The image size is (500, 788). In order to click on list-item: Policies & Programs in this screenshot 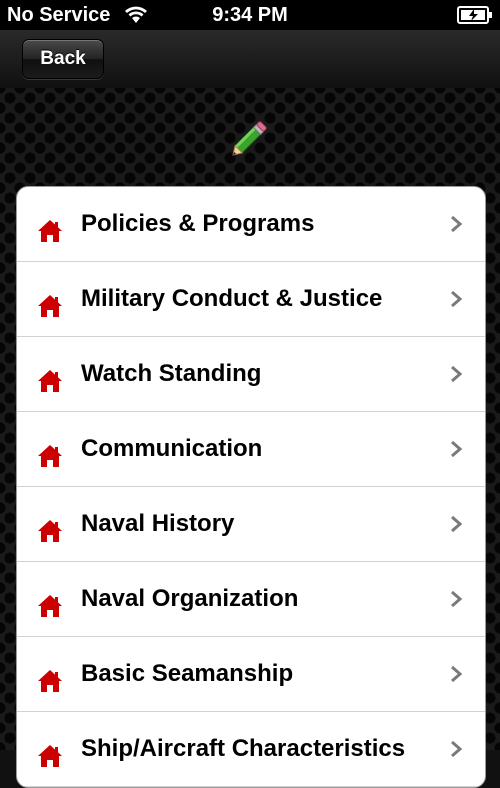, I will do `click(251, 224)`.